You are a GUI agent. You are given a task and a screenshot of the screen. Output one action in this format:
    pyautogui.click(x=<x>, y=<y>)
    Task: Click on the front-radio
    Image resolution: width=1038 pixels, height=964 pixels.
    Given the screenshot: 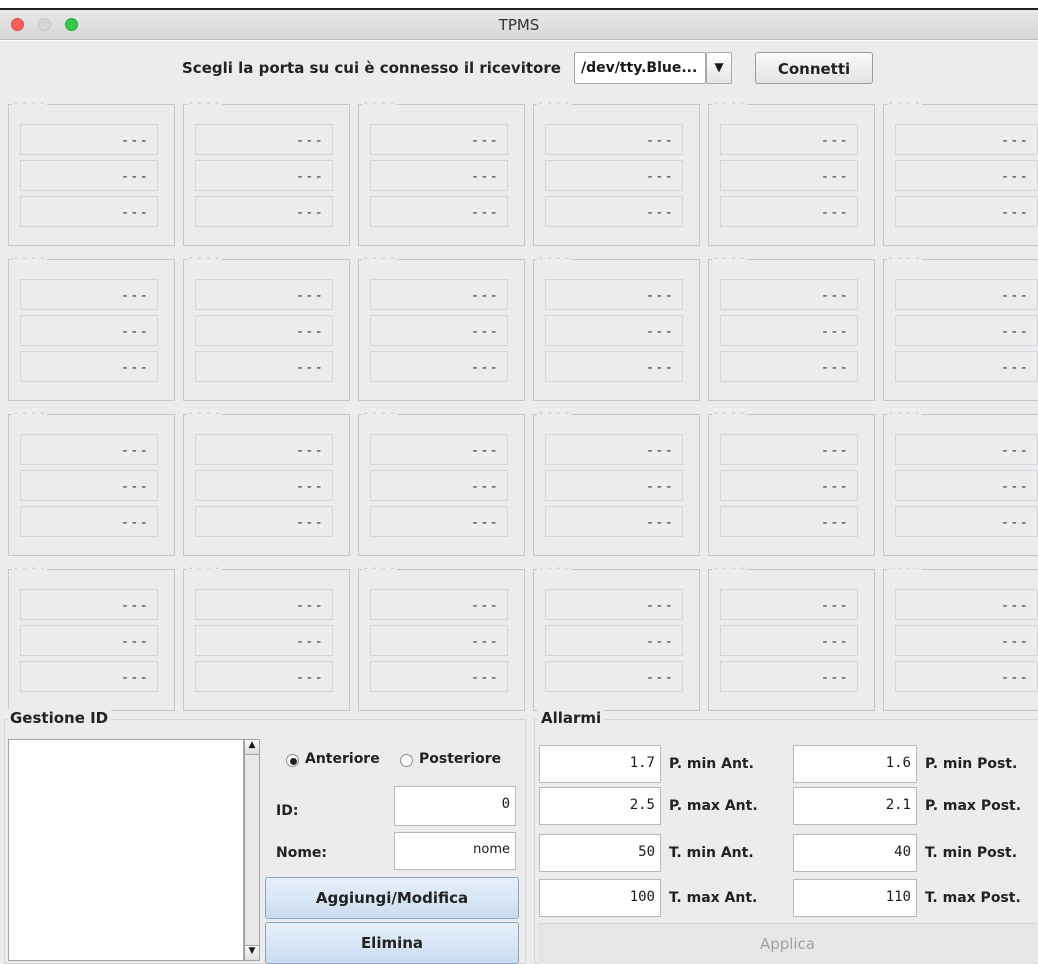 What is the action you would take?
    pyautogui.click(x=292, y=760)
    